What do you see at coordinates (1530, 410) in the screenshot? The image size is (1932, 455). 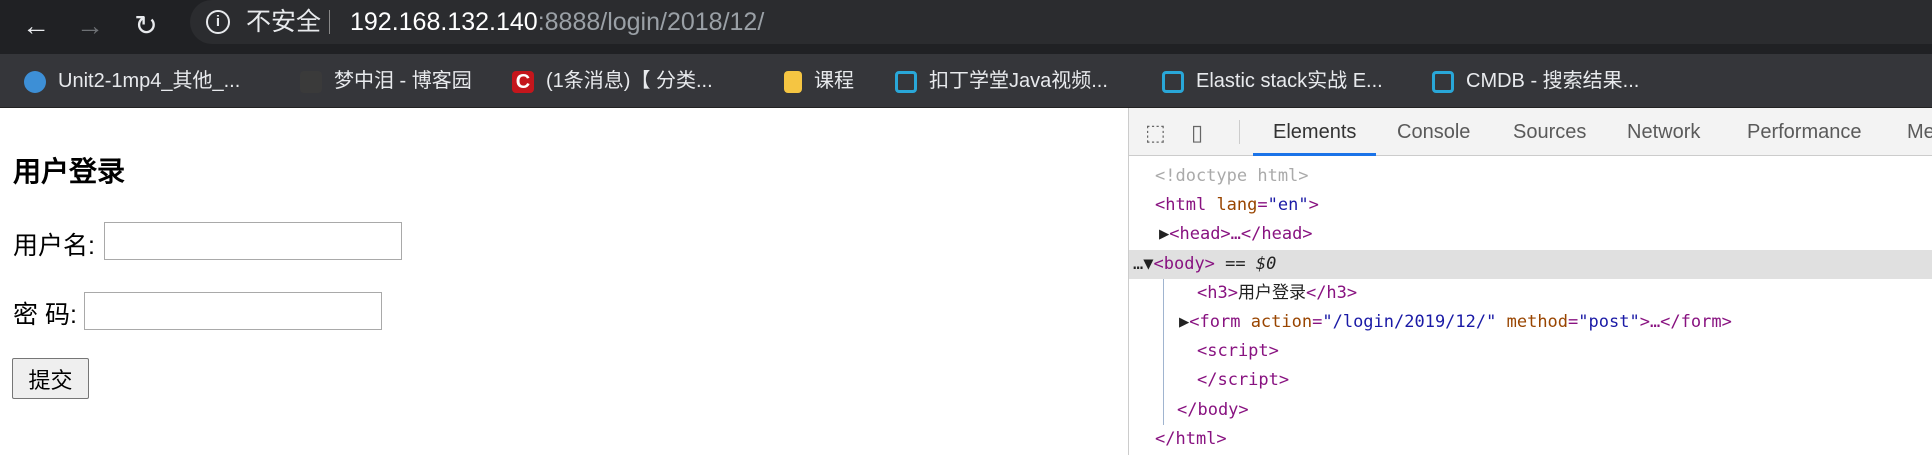 I see `dom-node-body-close: </body>` at bounding box center [1530, 410].